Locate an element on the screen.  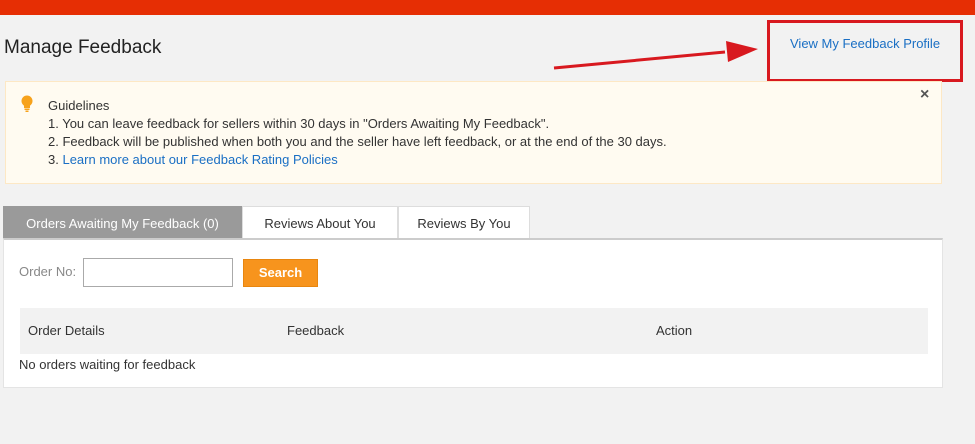
table-header: Order Details Feedback Action is located at coordinates (474, 331).